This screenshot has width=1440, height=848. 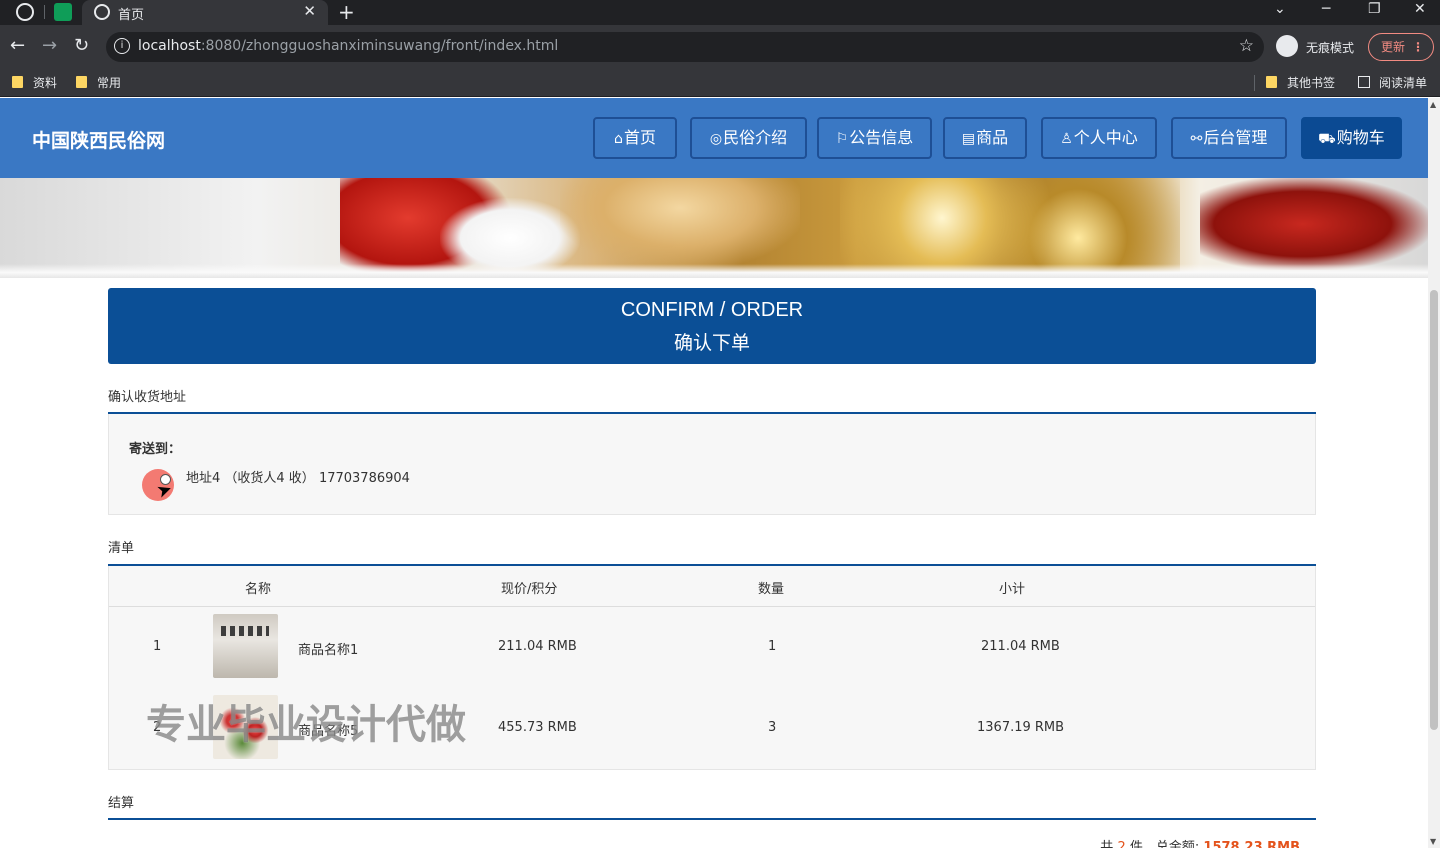 I want to click on product-thumbnail, so click(x=245, y=646).